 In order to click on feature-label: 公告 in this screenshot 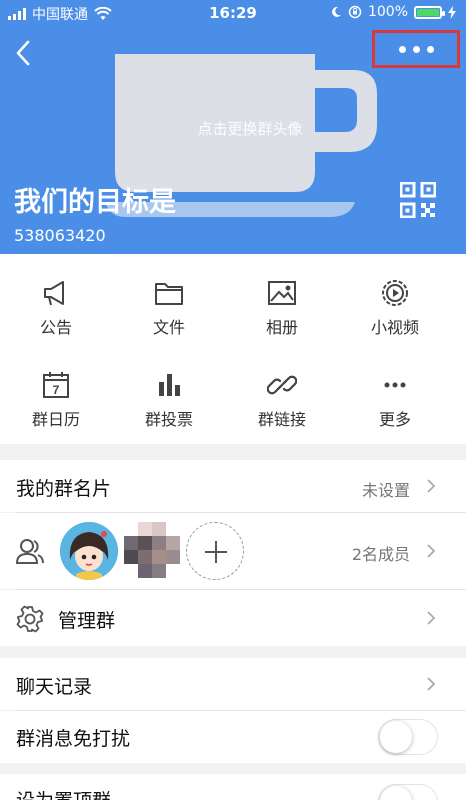, I will do `click(55, 327)`.